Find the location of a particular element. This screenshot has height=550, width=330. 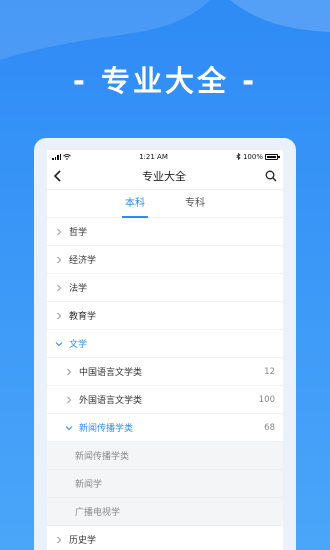

navigation-bar: 专业大全 is located at coordinates (165, 176).